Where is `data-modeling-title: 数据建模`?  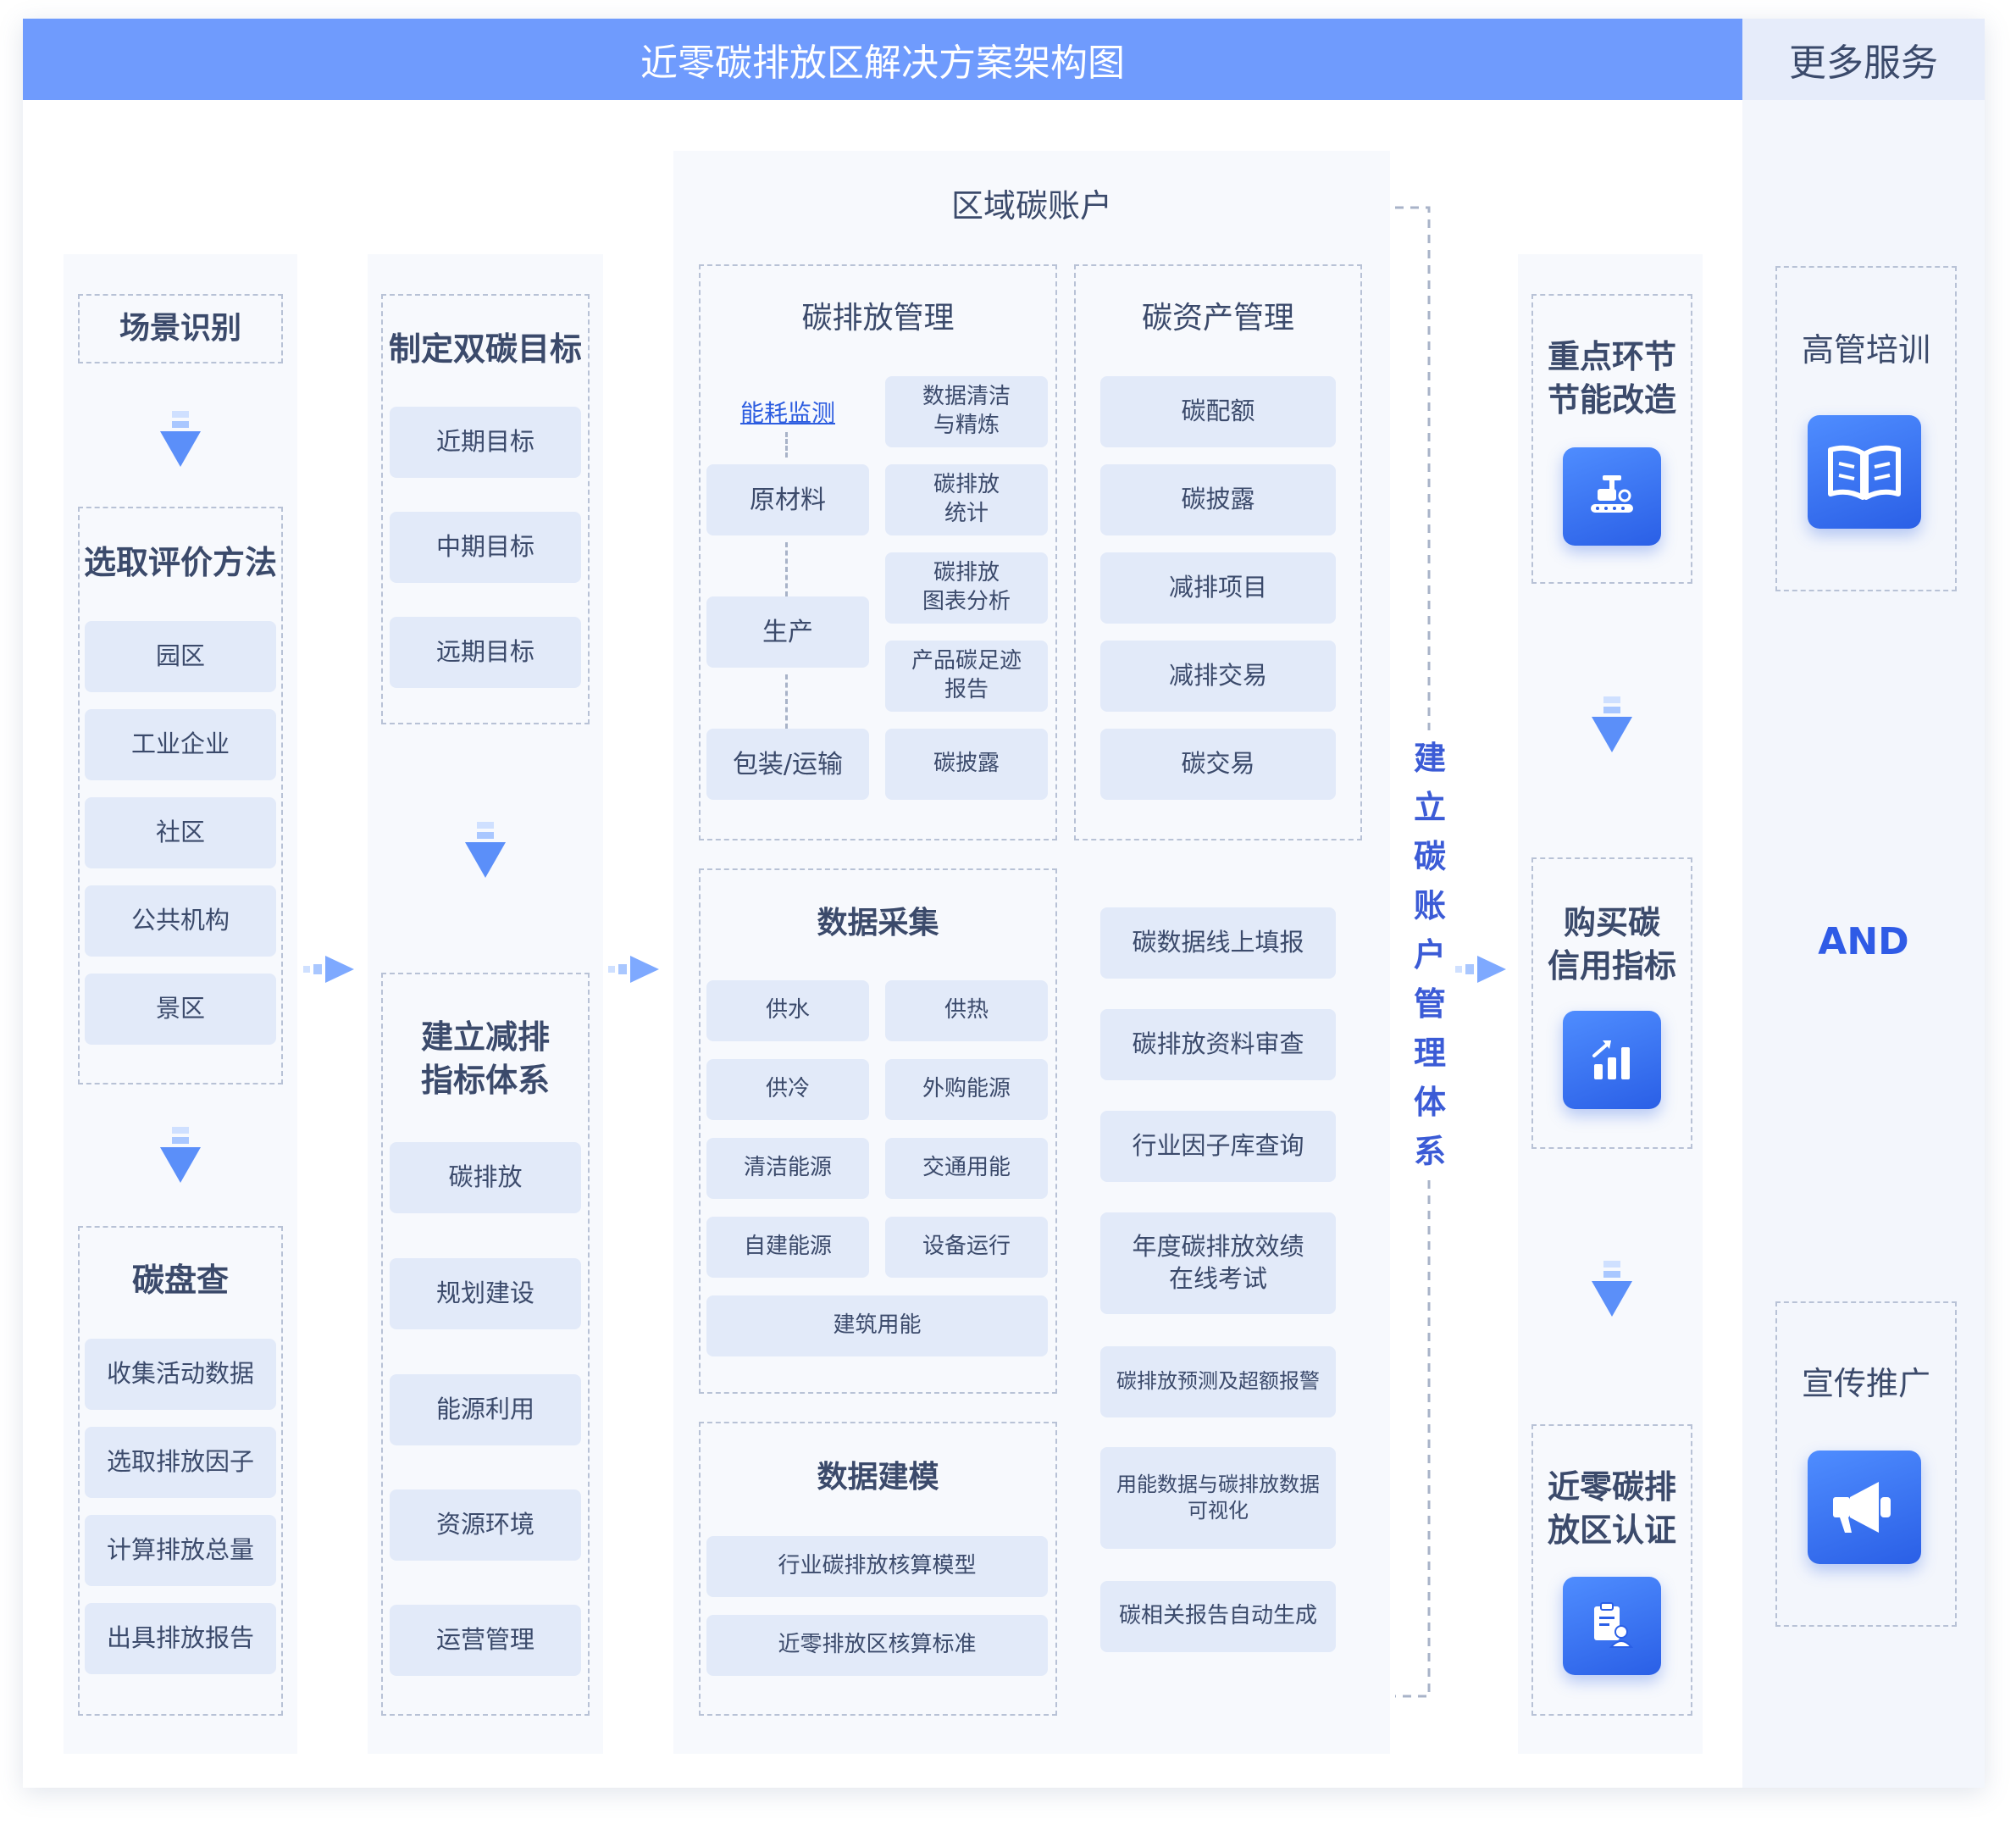 data-modeling-title: 数据建模 is located at coordinates (878, 1477).